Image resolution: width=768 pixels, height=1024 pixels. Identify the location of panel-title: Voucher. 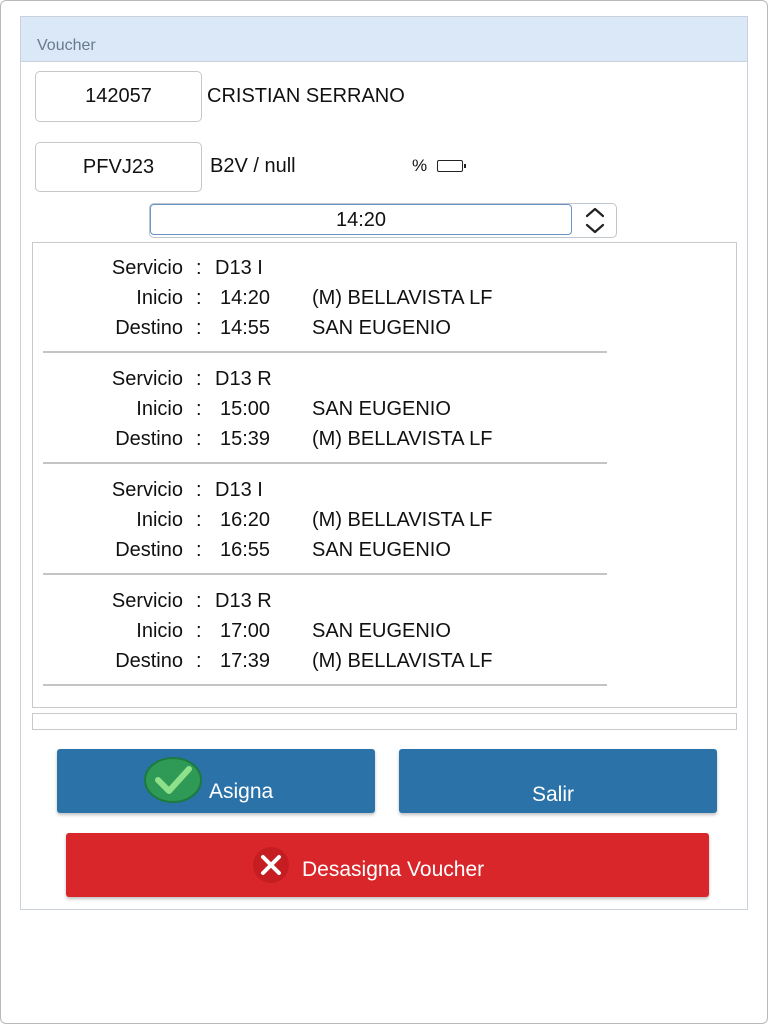
(66, 45).